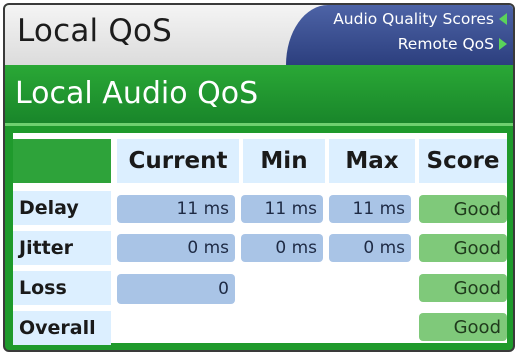 The image size is (518, 355). I want to click on delay-current-value: 11 ms, so click(176, 209).